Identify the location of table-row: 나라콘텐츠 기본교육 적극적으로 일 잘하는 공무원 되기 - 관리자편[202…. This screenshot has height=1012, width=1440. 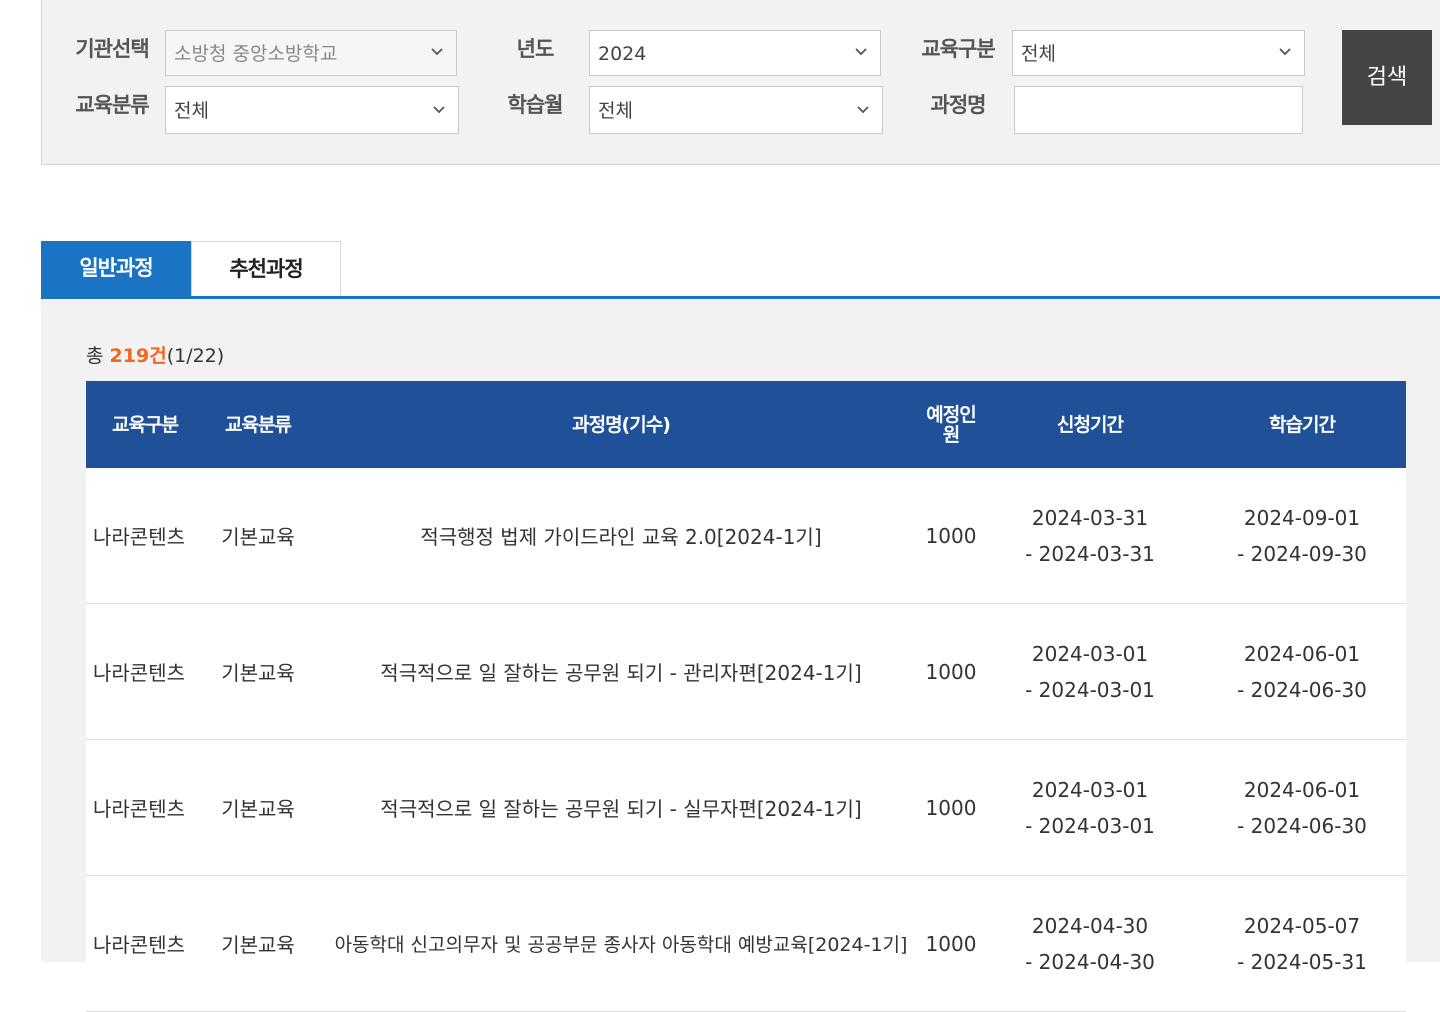
(746, 672).